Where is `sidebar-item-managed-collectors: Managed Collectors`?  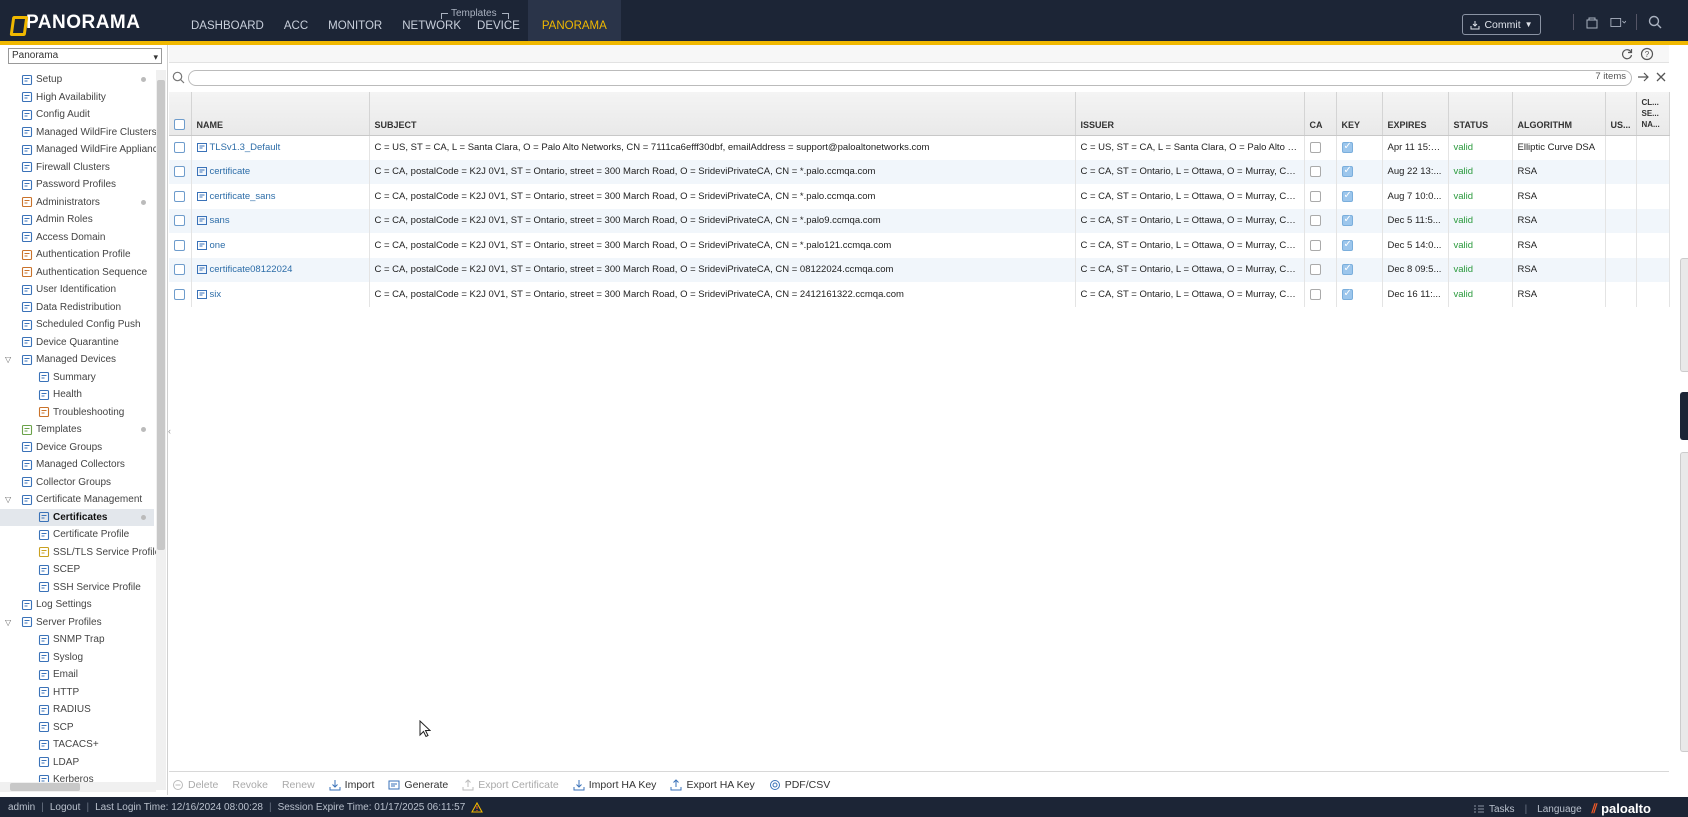 sidebar-item-managed-collectors: Managed Collectors is located at coordinates (77, 464).